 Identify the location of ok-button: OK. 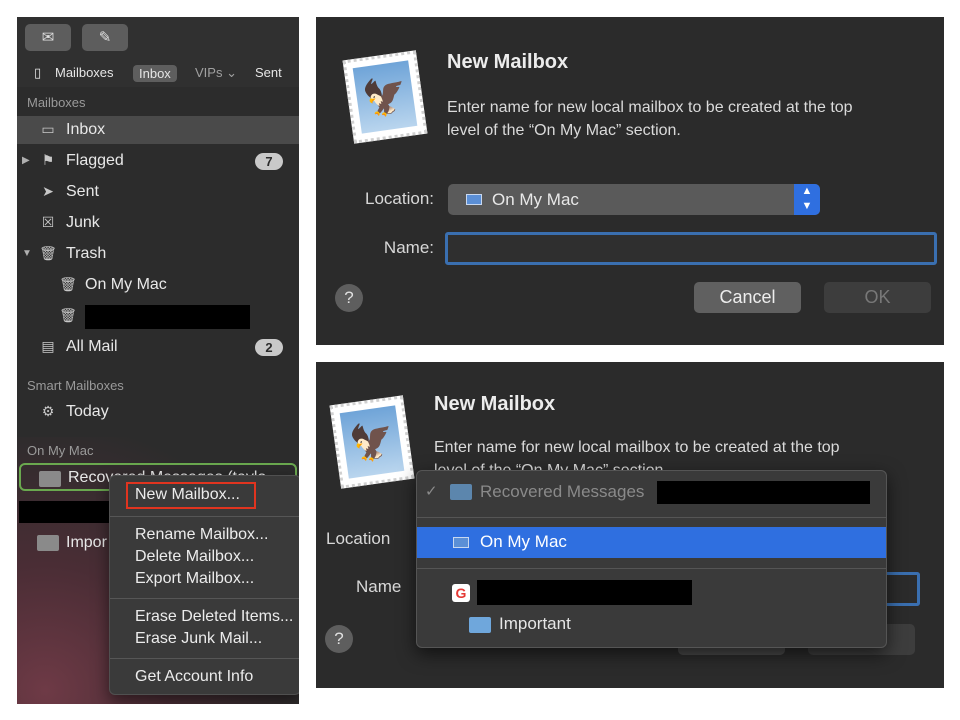
(877, 297).